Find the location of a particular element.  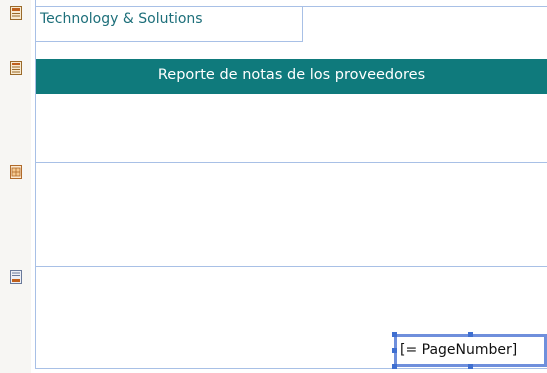

page-footer-band-separator is located at coordinates (291, 266).